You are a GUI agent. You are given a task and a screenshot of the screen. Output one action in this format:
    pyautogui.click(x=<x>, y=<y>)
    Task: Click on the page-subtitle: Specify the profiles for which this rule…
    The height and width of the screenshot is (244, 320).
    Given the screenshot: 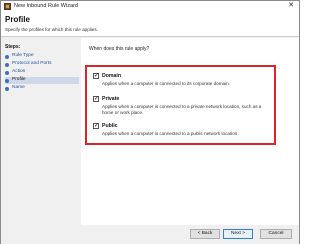 What is the action you would take?
    pyautogui.click(x=51, y=29)
    